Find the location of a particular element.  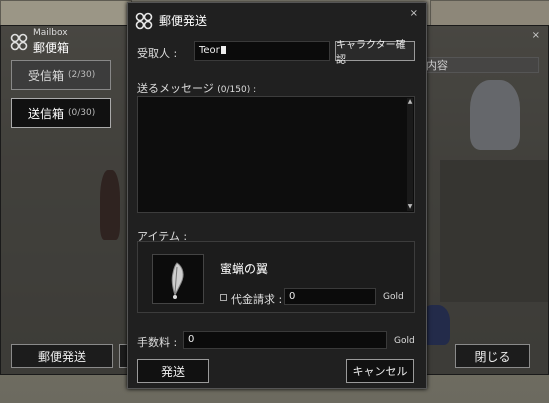

mailbox-title: 郵便箱 is located at coordinates (51, 48).